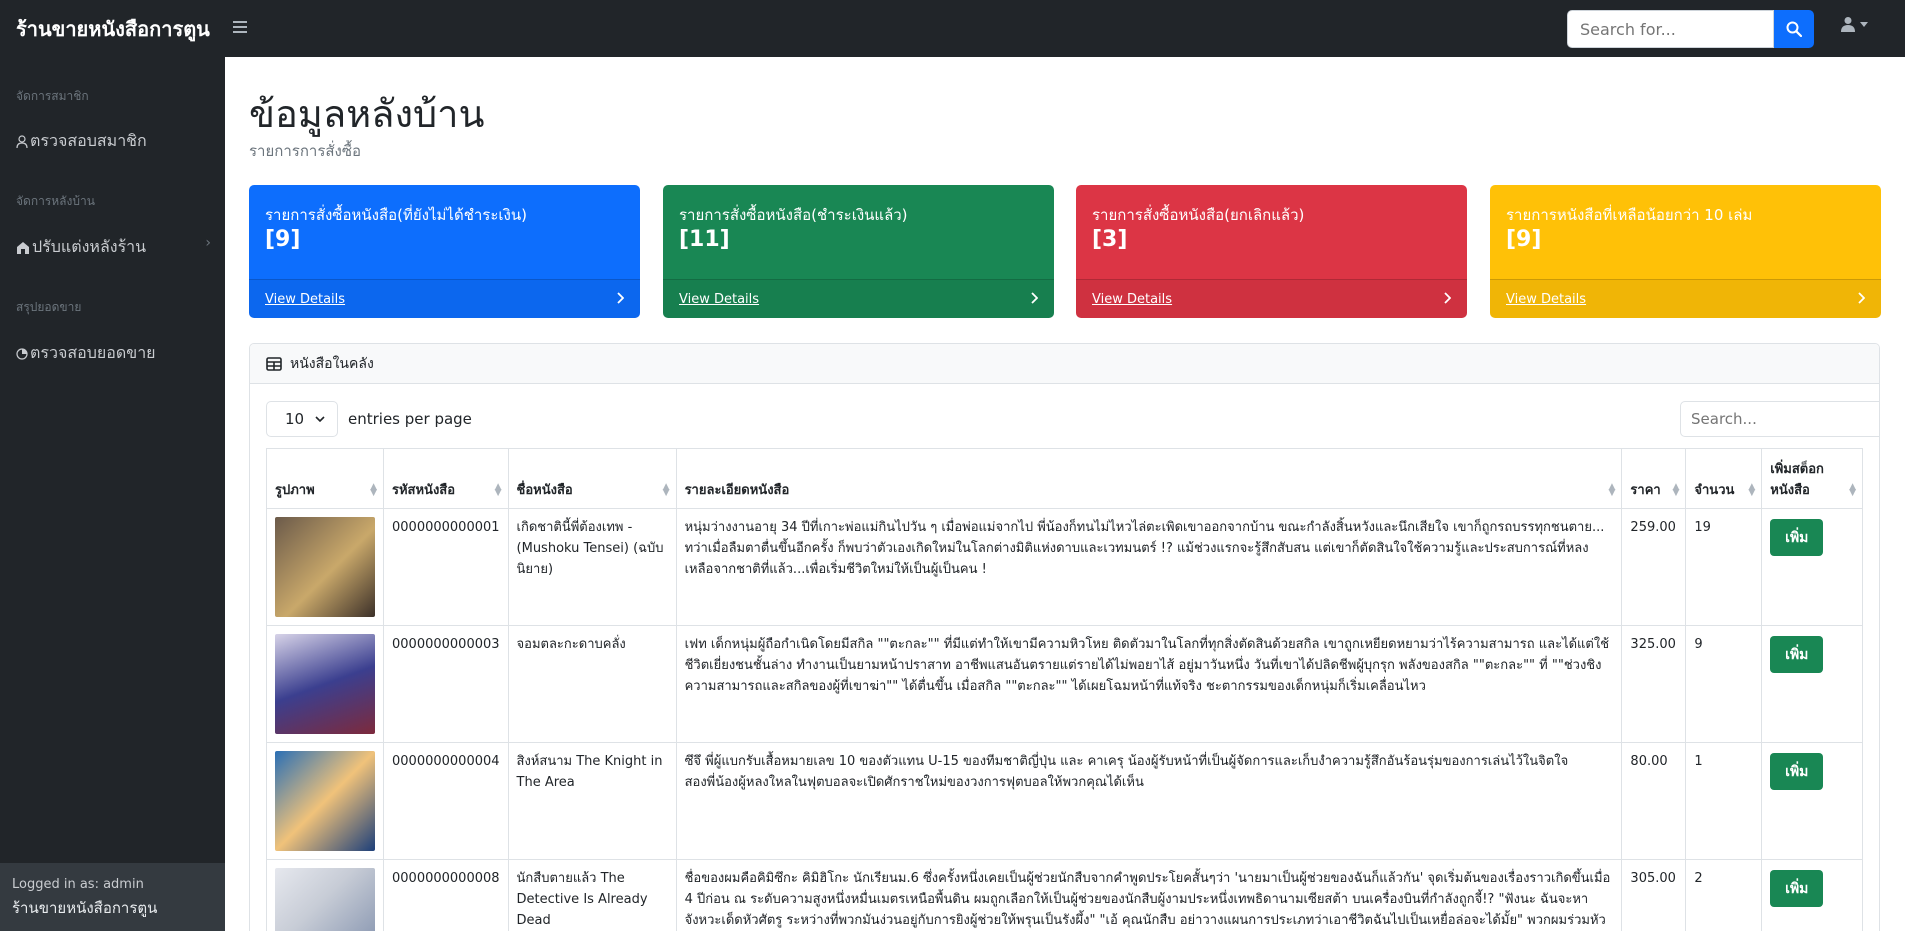 The height and width of the screenshot is (931, 1905). What do you see at coordinates (274, 363) in the screenshot?
I see `table-icon` at bounding box center [274, 363].